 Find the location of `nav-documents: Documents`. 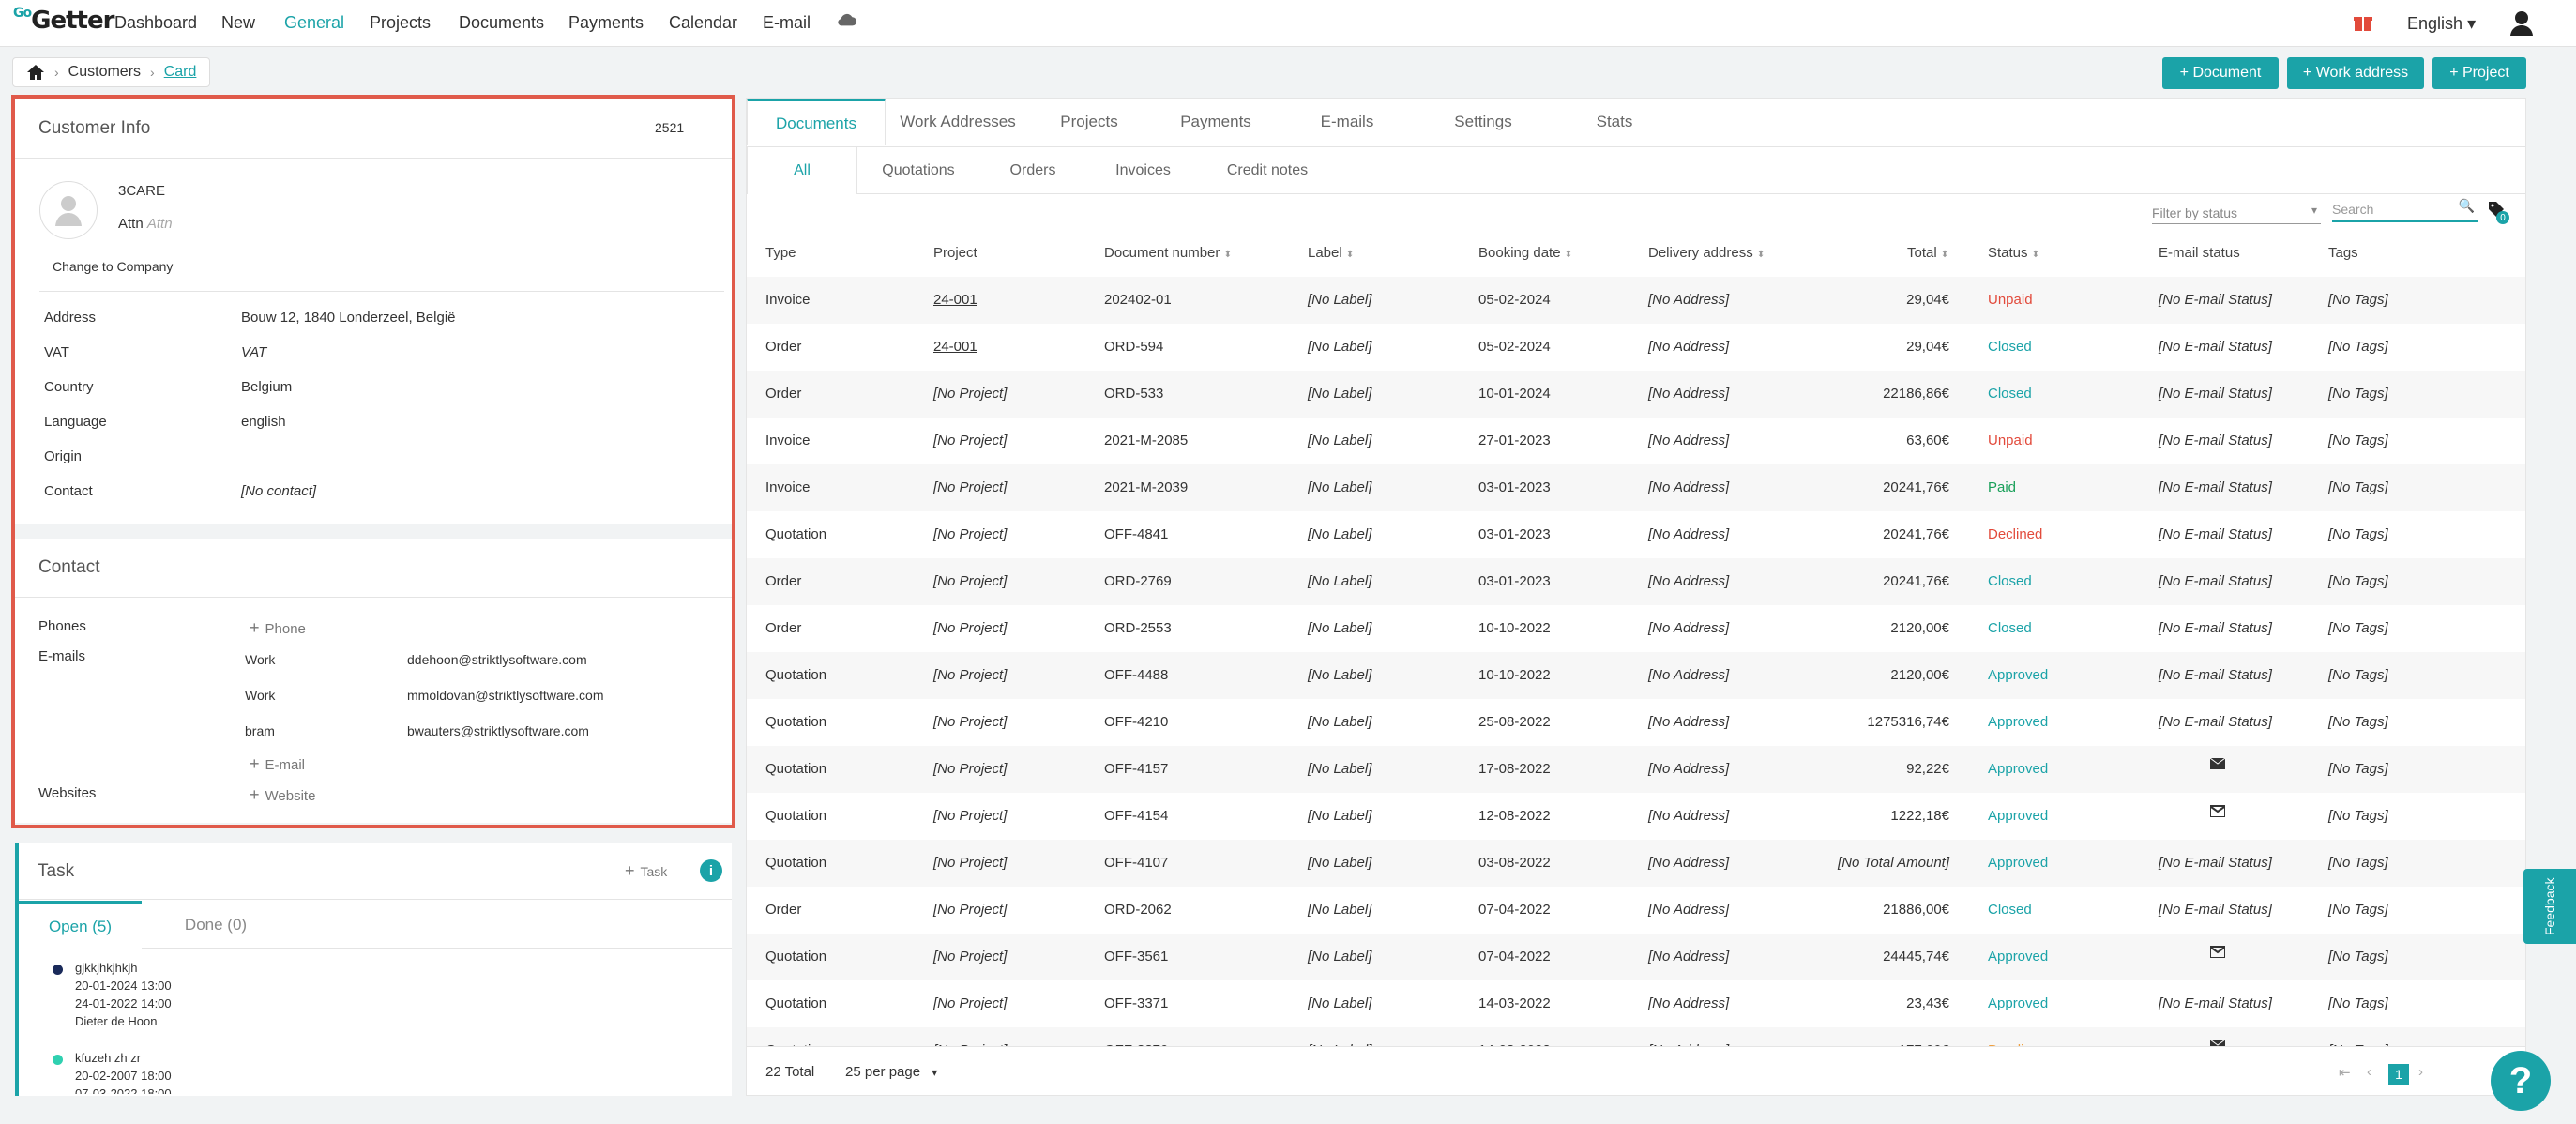

nav-documents: Documents is located at coordinates (501, 23).